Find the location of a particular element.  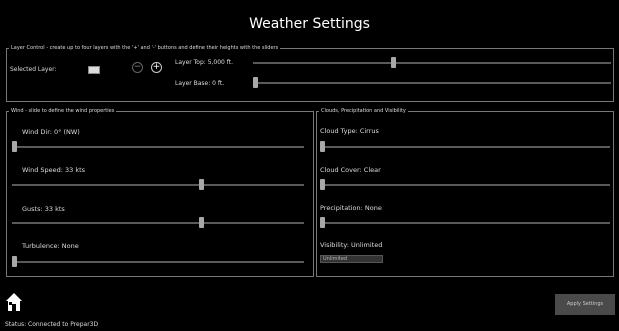

cloud-cover-label: Cloud Cover: Clear is located at coordinates (350, 170).